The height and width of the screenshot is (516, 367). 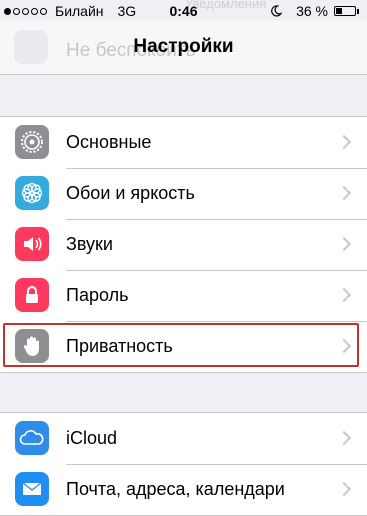 What do you see at coordinates (345, 11) in the screenshot?
I see `battery-icon` at bounding box center [345, 11].